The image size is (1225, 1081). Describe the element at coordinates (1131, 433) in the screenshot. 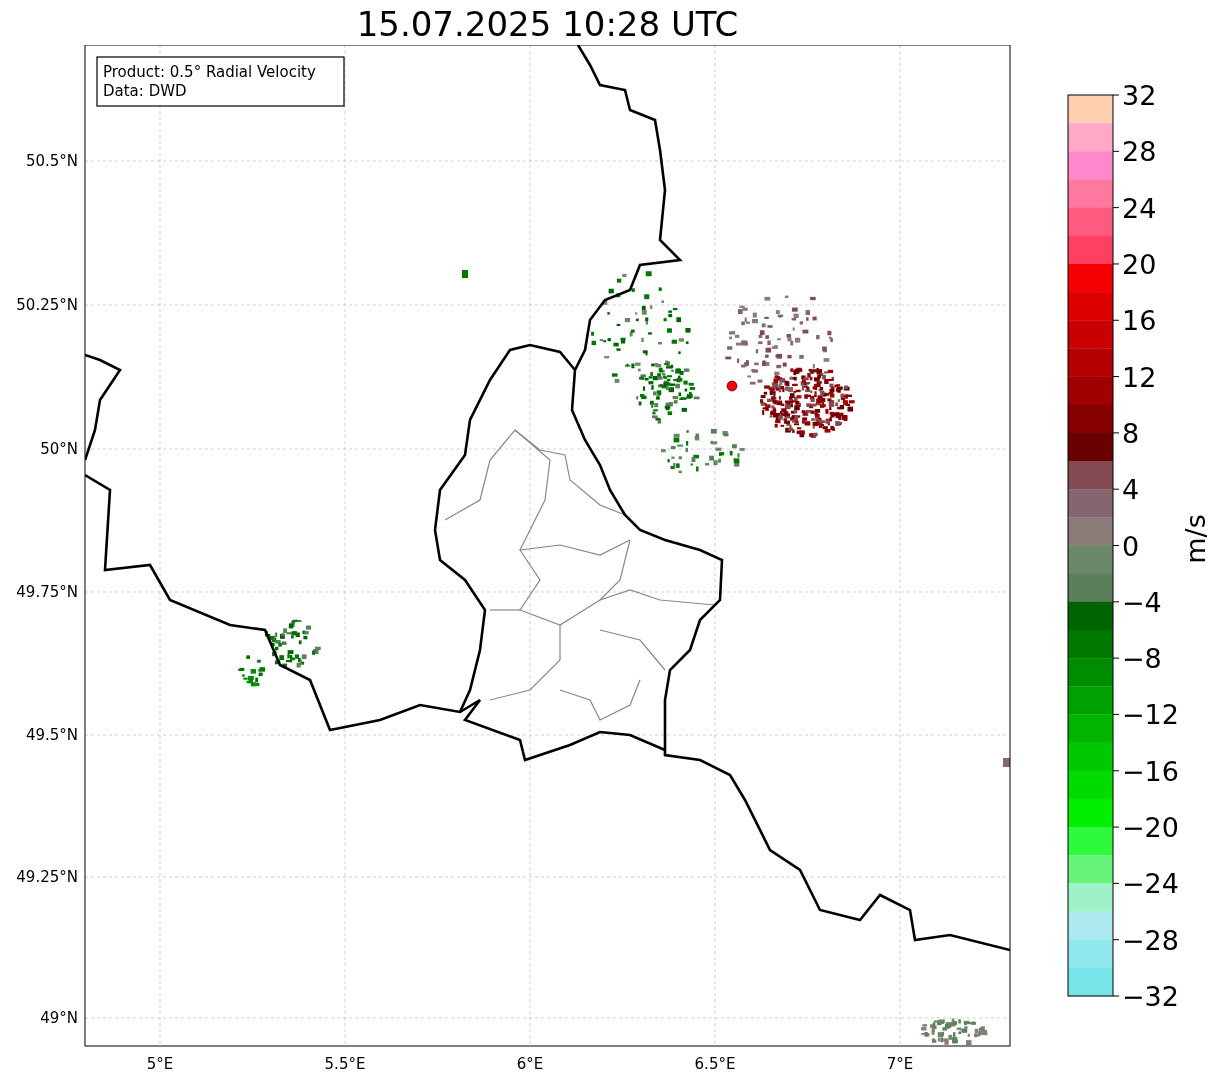

I see `colorbar-tick-label: 8` at that location.